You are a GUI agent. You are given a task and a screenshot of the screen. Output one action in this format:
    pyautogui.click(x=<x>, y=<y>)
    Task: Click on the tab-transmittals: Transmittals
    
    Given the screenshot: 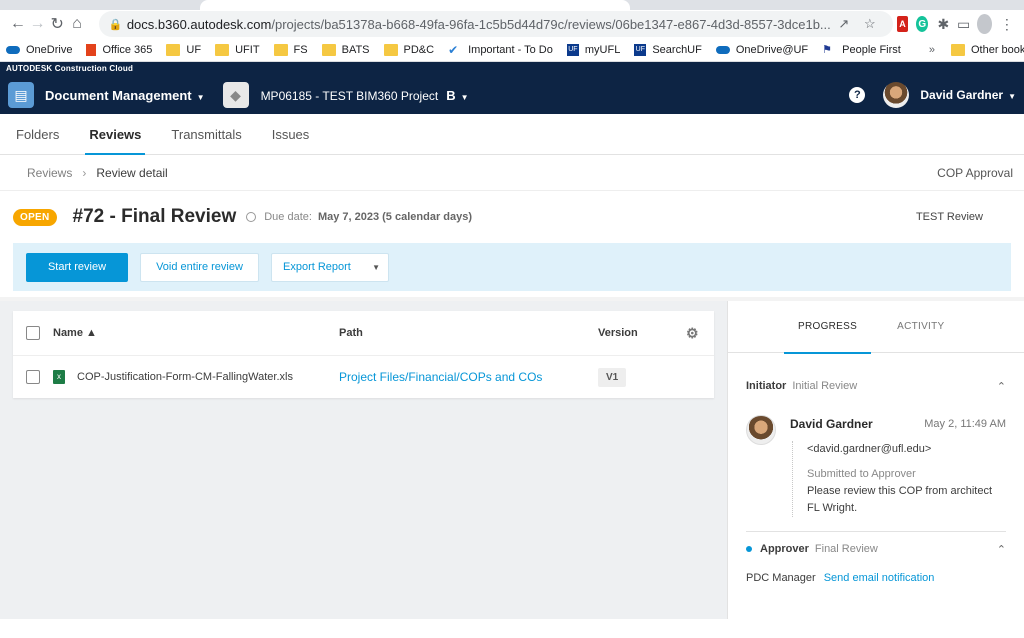 What is the action you would take?
    pyautogui.click(x=206, y=134)
    